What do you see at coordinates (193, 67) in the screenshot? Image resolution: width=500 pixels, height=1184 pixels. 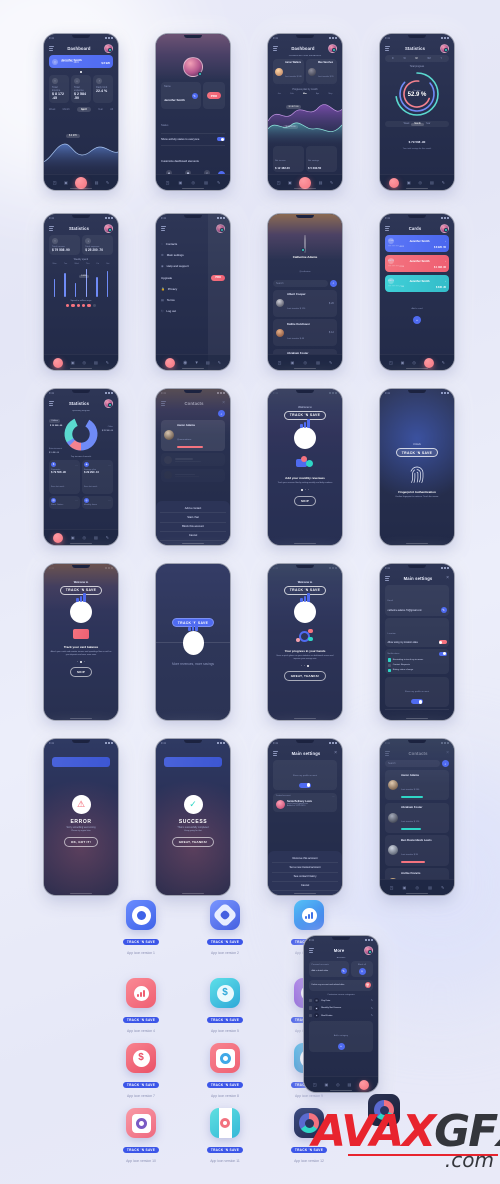 I see `profile-avatar` at bounding box center [193, 67].